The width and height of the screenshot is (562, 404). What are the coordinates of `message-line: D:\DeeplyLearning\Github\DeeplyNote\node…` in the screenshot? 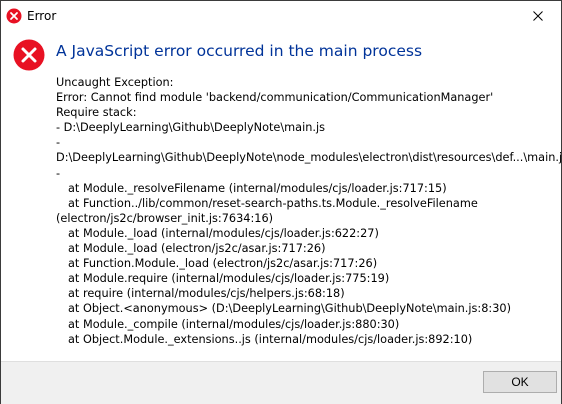 It's located at (309, 158).